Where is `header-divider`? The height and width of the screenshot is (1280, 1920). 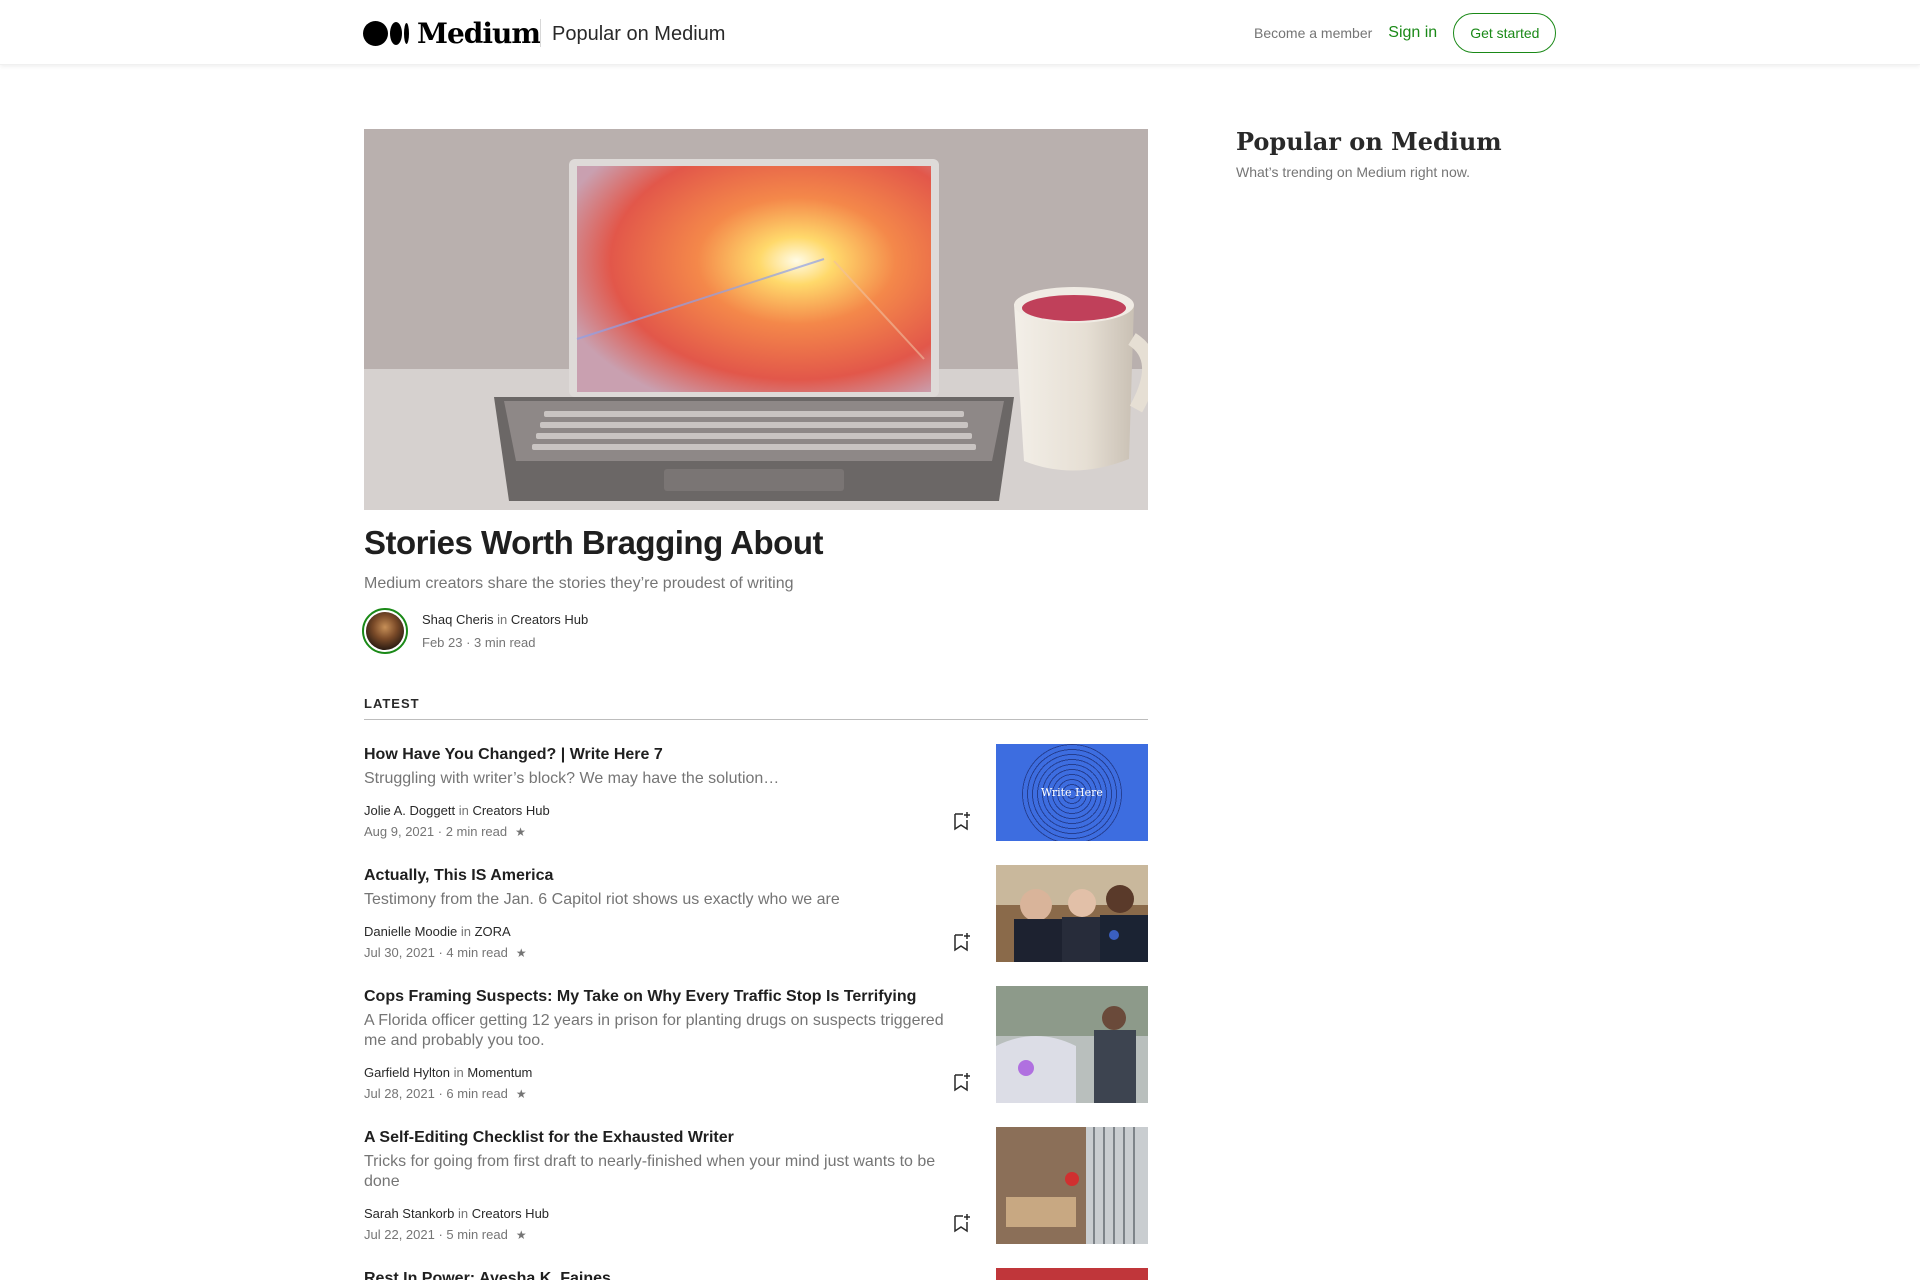 header-divider is located at coordinates (540, 33).